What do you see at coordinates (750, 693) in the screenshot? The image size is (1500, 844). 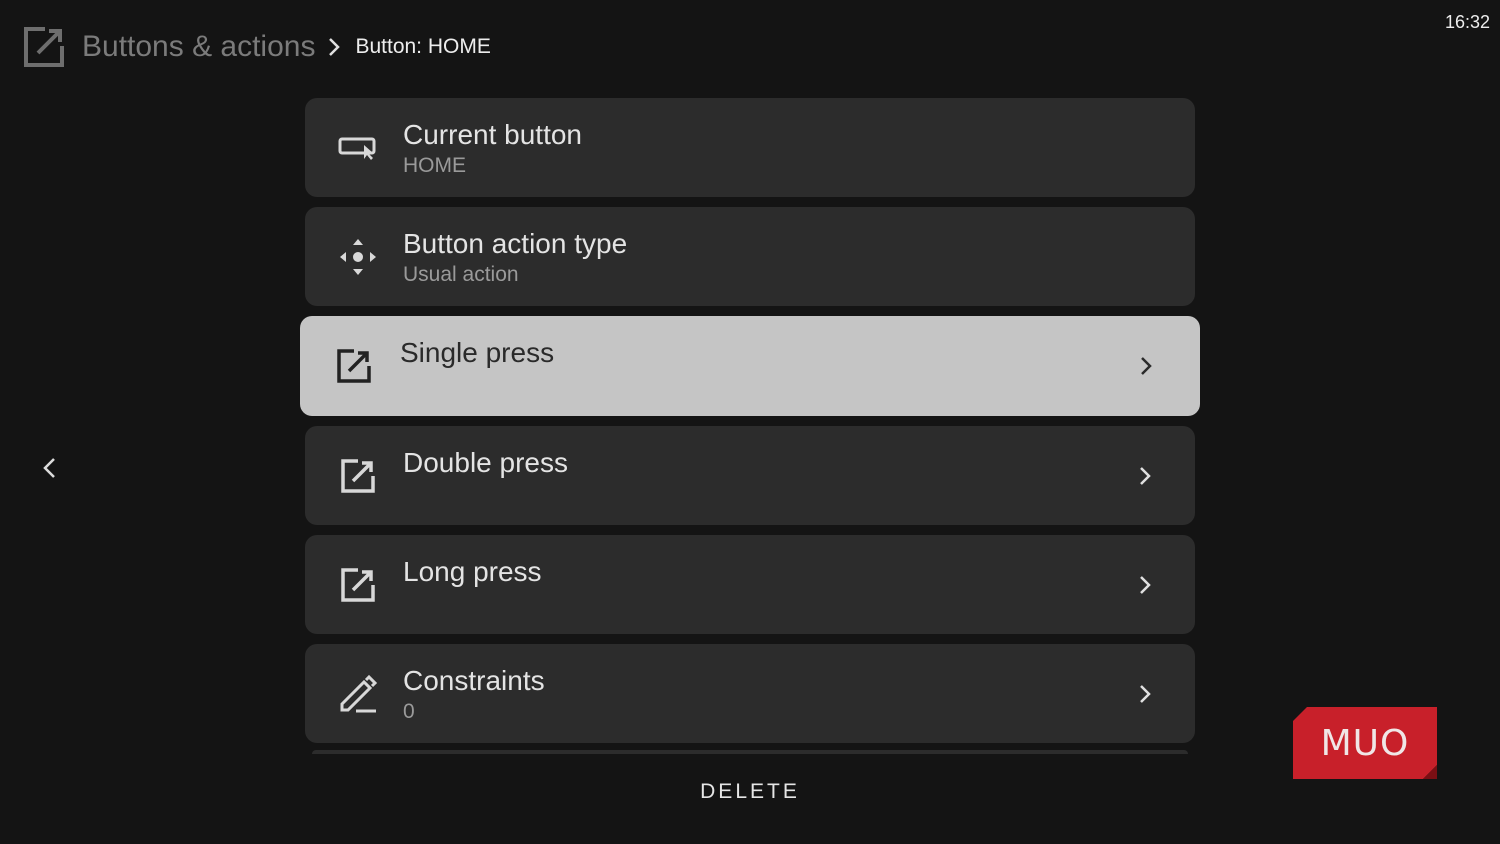 I see `list-item-constraints: Constraints 0` at bounding box center [750, 693].